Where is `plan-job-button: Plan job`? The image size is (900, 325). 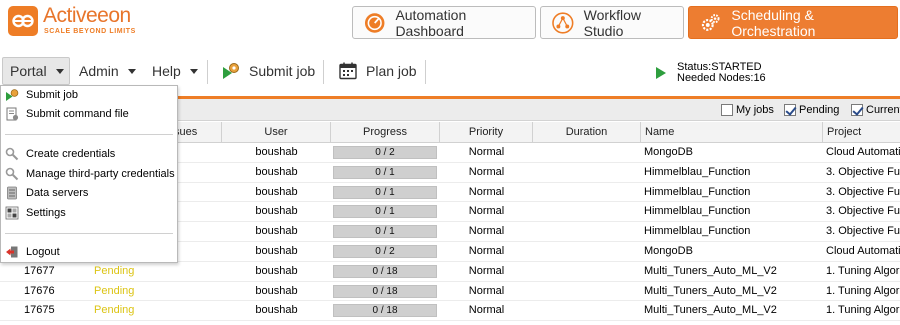 plan-job-button: Plan job is located at coordinates (377, 71).